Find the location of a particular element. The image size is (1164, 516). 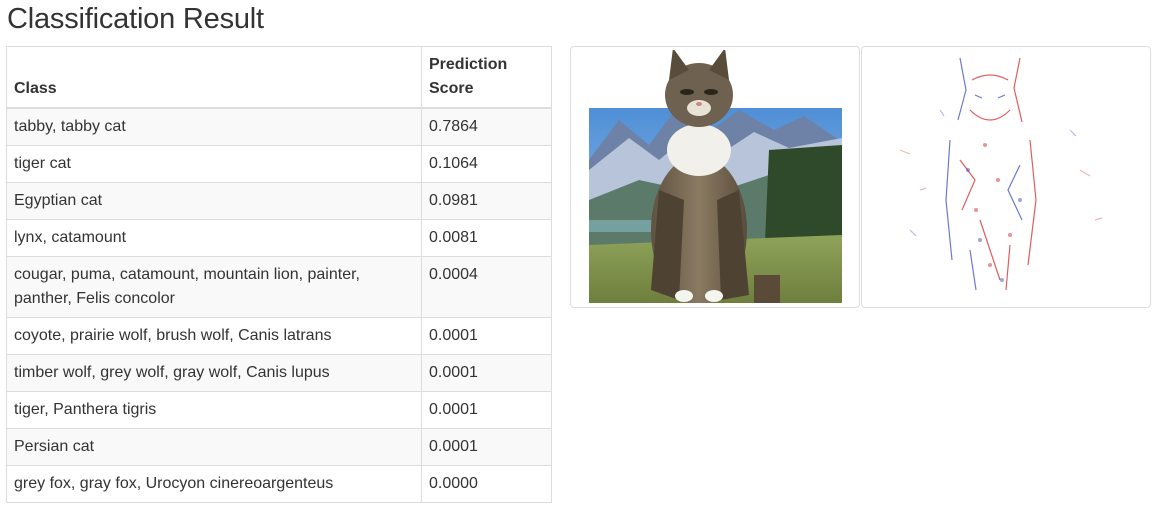

class-cell: tabby, tabby cat is located at coordinates (214, 126).